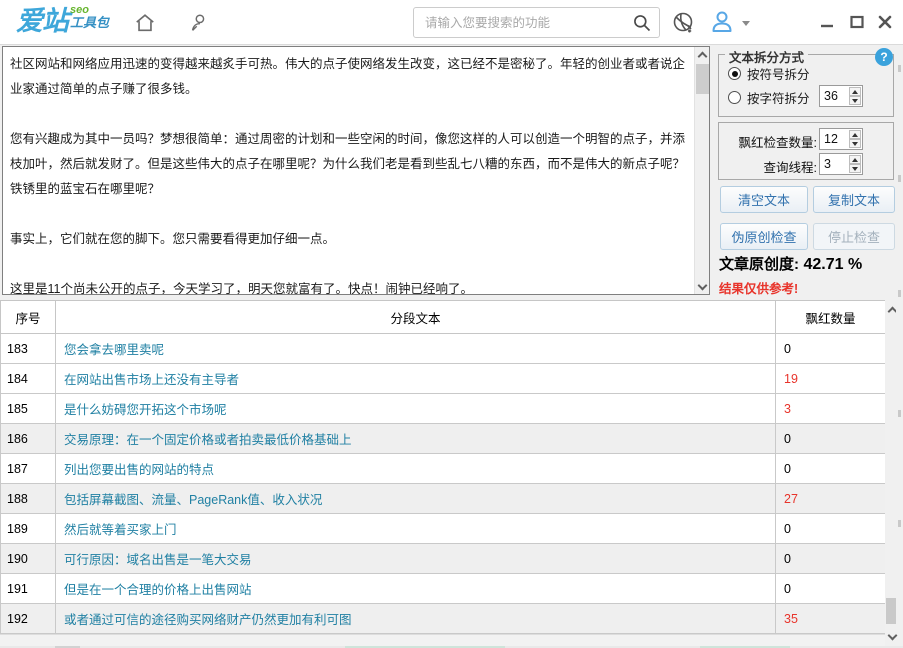 This screenshot has width=903, height=648. What do you see at coordinates (28, 468) in the screenshot?
I see `row-index-cell: 187` at bounding box center [28, 468].